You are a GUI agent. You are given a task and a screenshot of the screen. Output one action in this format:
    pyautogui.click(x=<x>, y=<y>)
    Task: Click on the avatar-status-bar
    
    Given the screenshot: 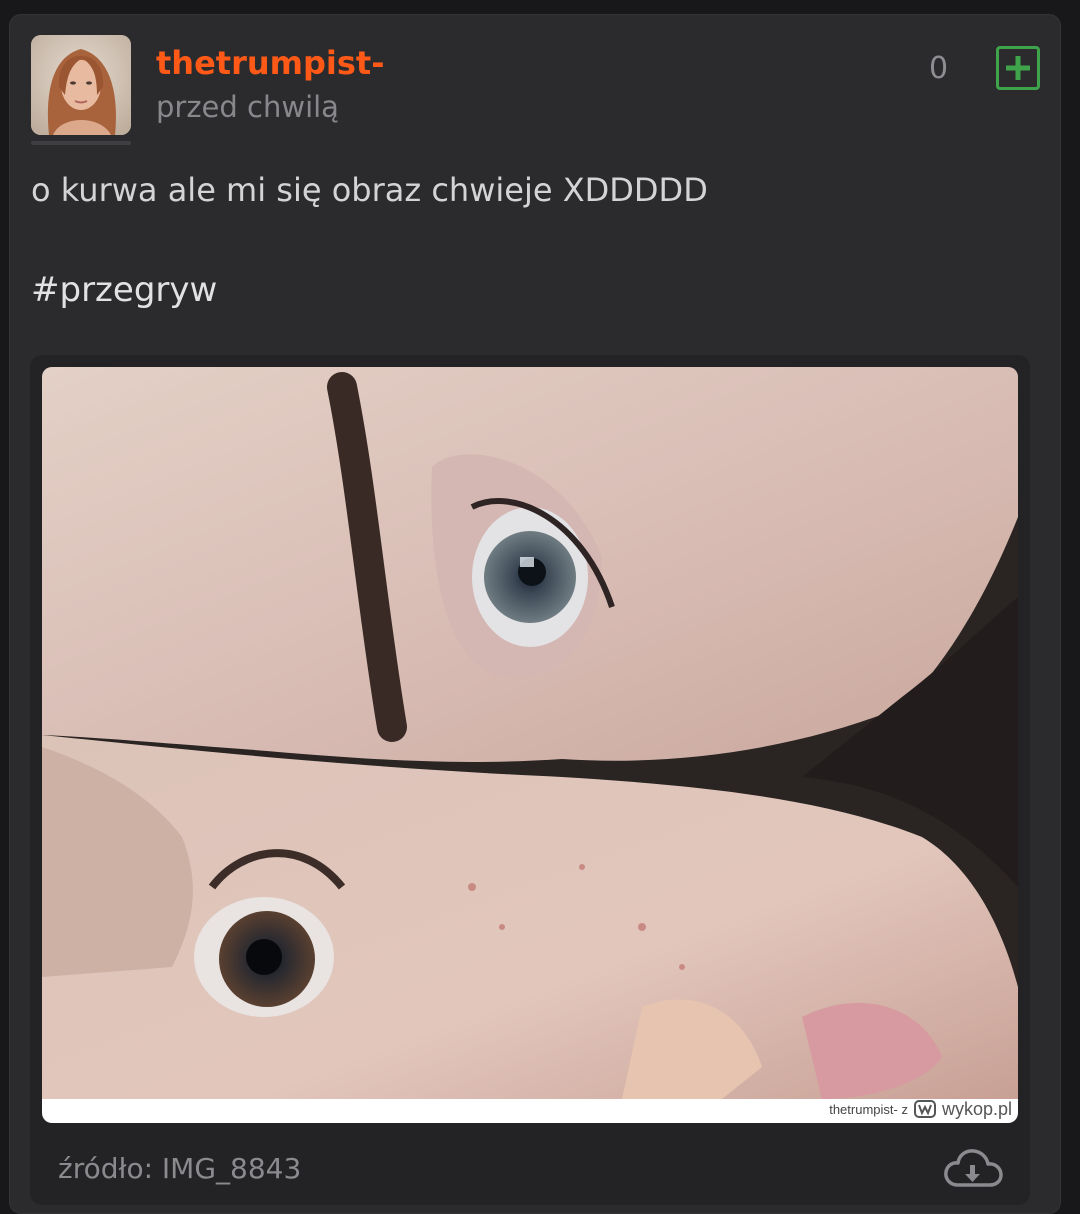 What is the action you would take?
    pyautogui.click(x=81, y=143)
    